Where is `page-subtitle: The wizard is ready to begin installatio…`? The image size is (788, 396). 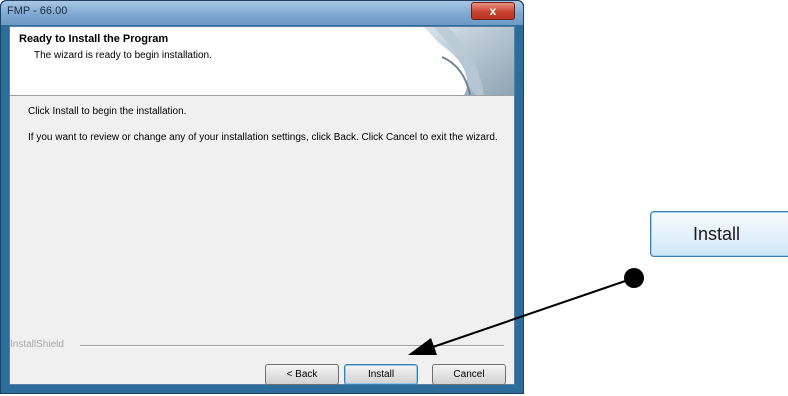 page-subtitle: The wizard is ready to begin installatio… is located at coordinates (123, 55).